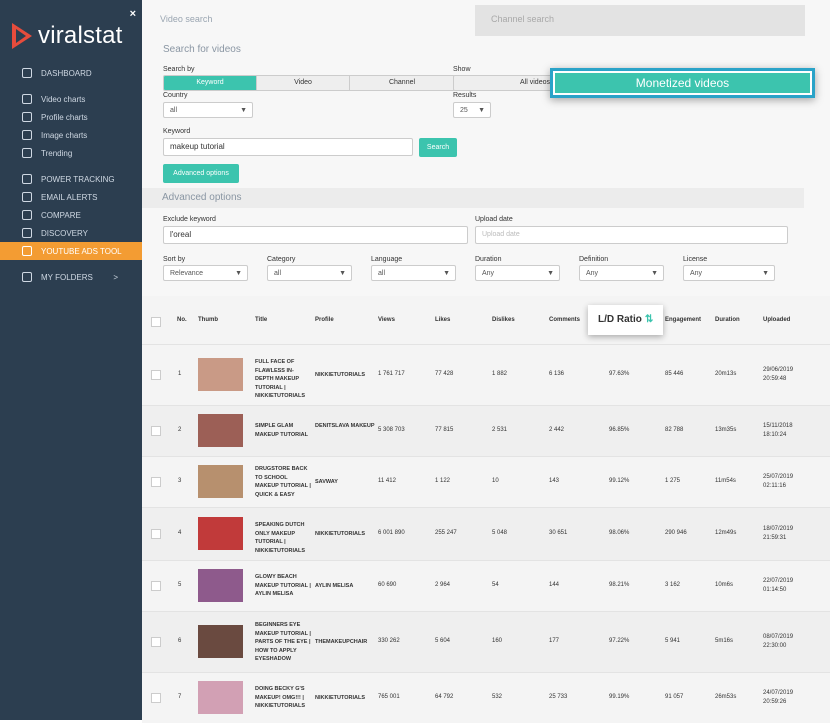  I want to click on definition-select: Any ▼, so click(621, 273).